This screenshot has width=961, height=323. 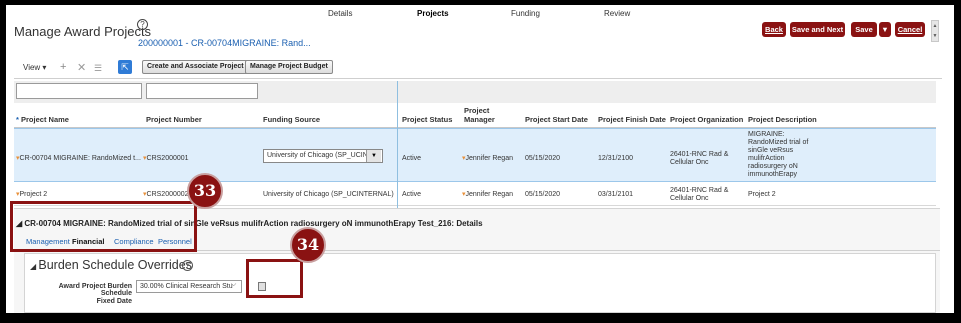 What do you see at coordinates (233, 285) in the screenshot?
I see `chevron-down-icon: ⌵` at bounding box center [233, 285].